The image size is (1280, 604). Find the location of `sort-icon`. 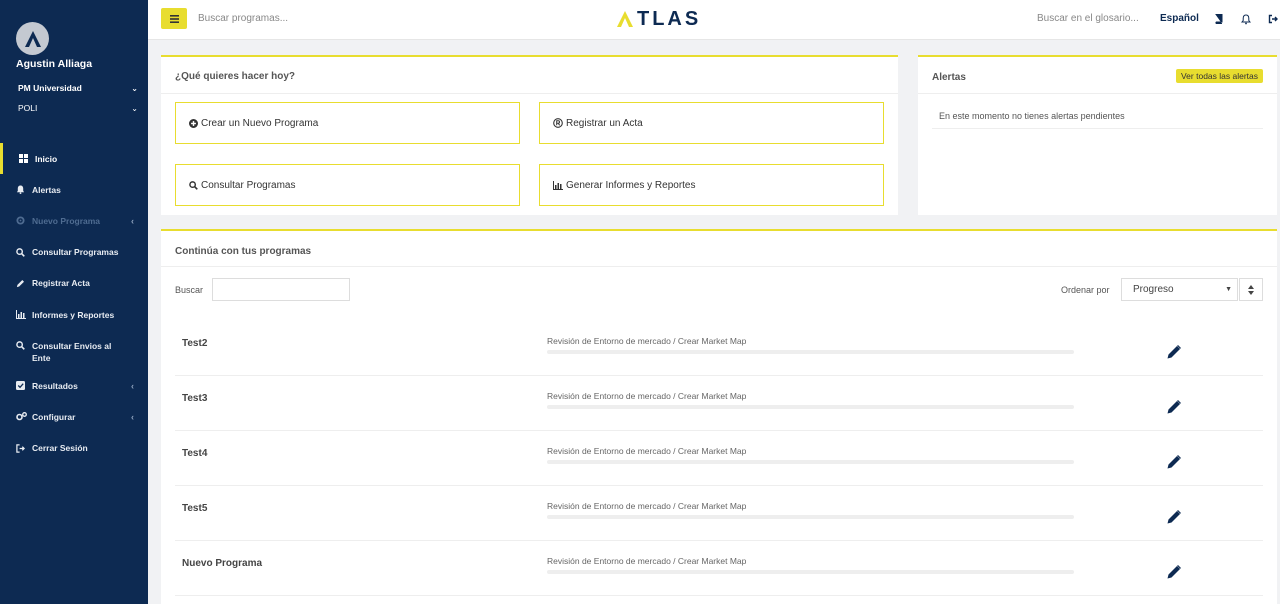

sort-icon is located at coordinates (1251, 289).